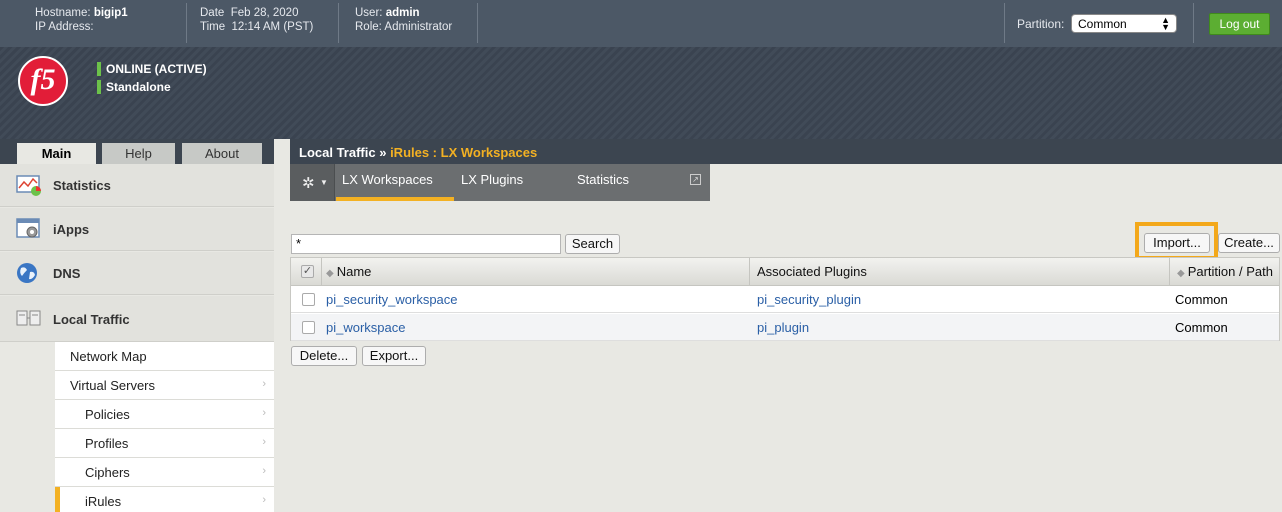 Image resolution: width=1282 pixels, height=512 pixels. What do you see at coordinates (695, 179) in the screenshot?
I see `external-link-icon: ↗` at bounding box center [695, 179].